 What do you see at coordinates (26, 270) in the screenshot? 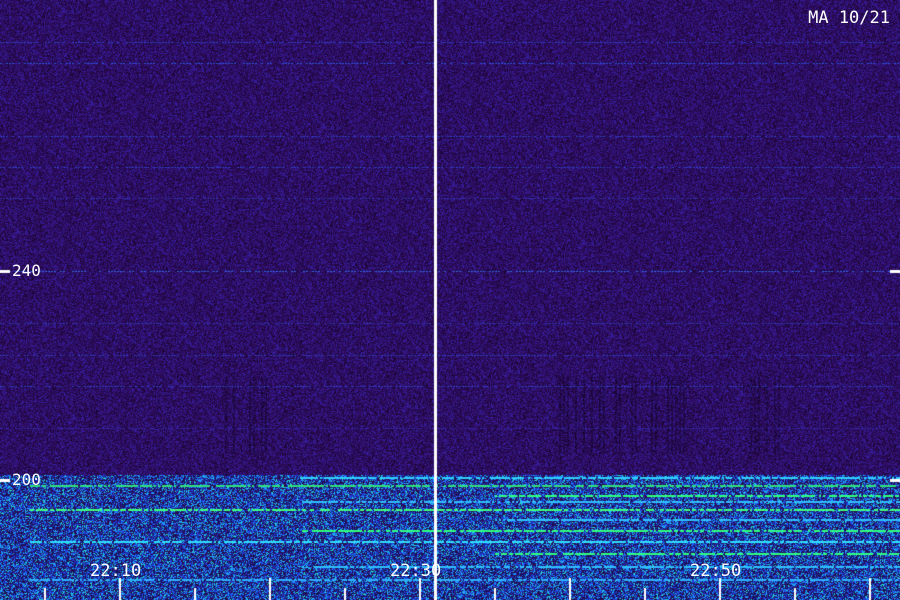
I see `y-tick-label-240: 240` at bounding box center [26, 270].